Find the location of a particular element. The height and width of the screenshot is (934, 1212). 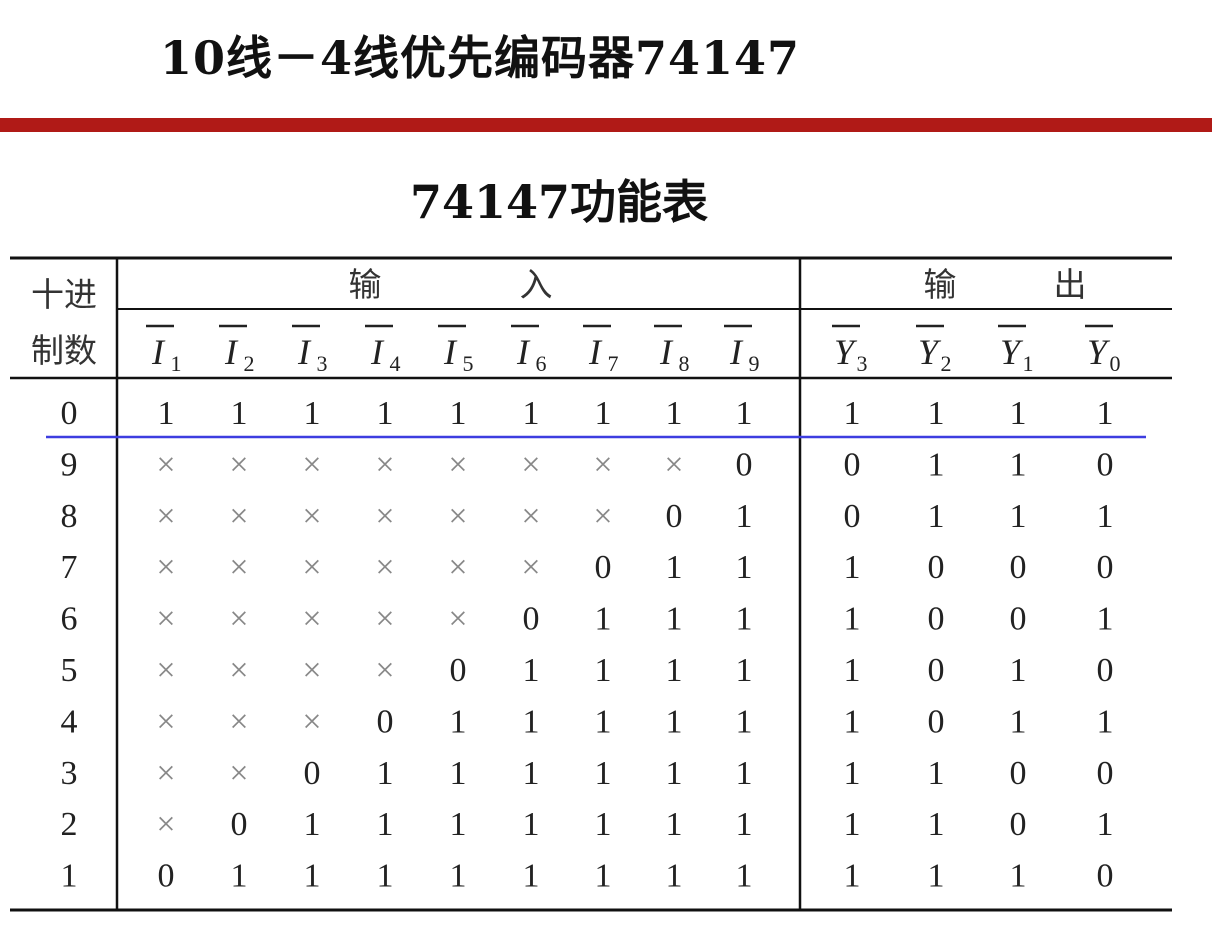

input-cell-row-2-col-3: × is located at coordinates (384, 516).